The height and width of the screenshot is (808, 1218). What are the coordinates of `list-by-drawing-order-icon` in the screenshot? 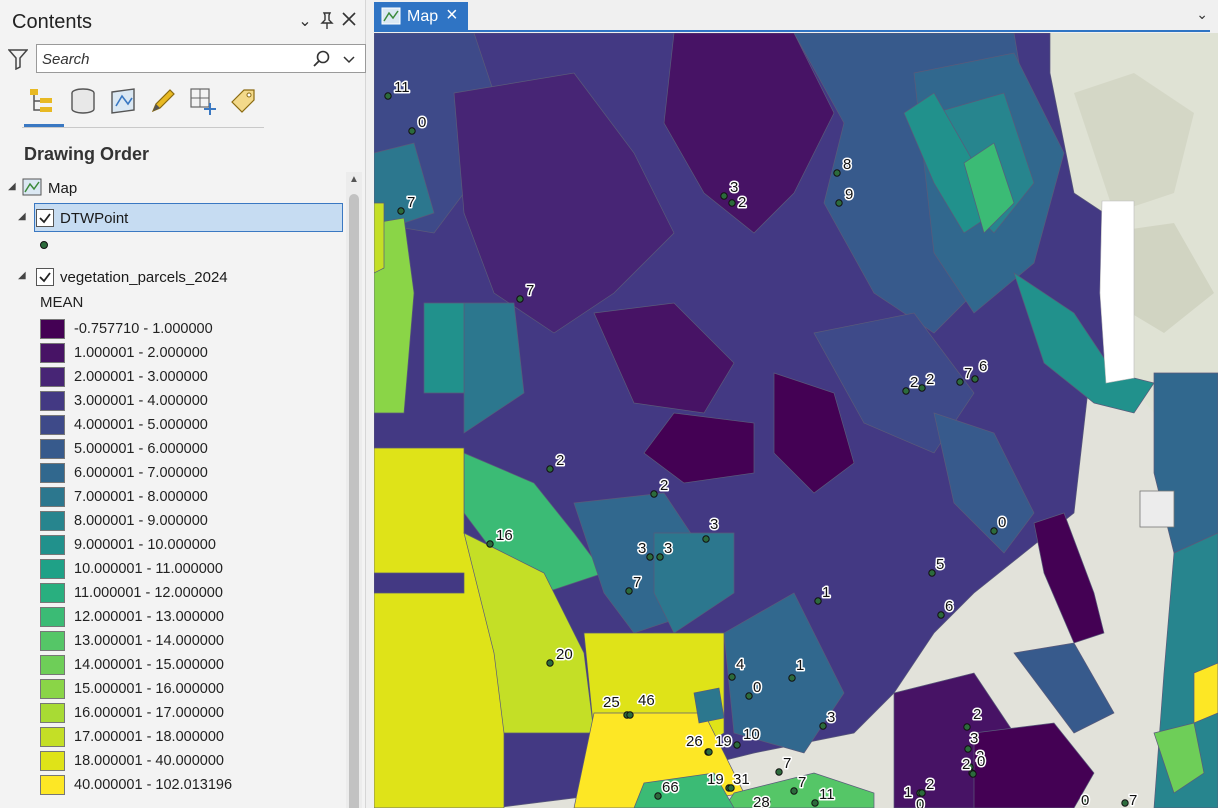 It's located at (41, 101).